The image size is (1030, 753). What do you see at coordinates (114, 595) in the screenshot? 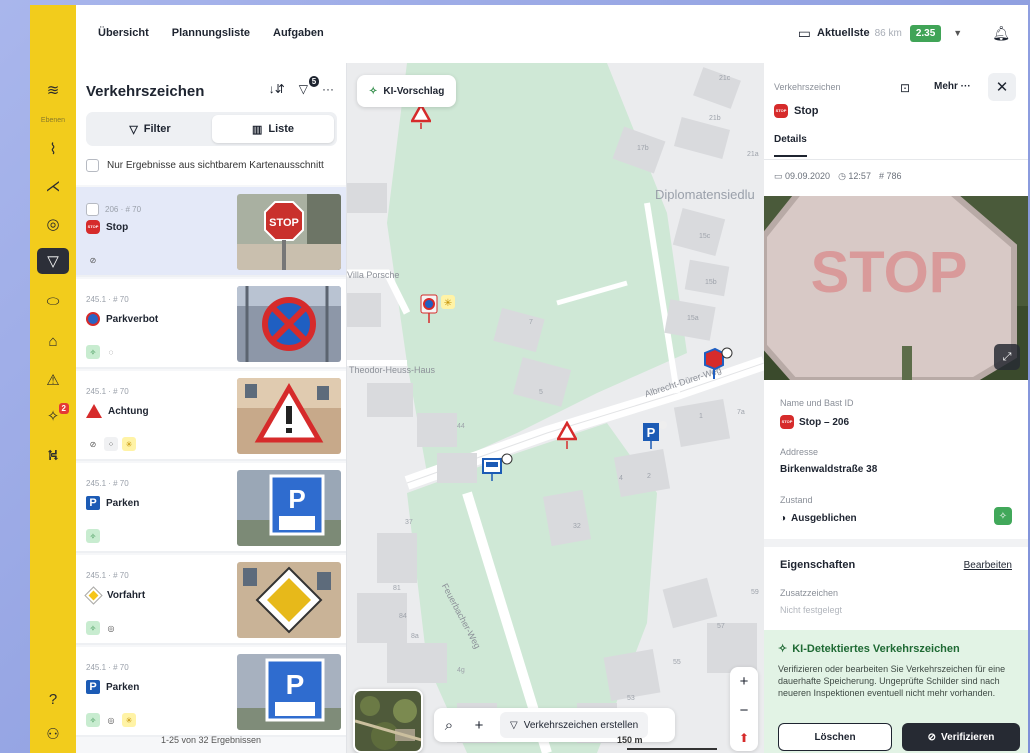
I see `item-name-row: Vorfahrt` at bounding box center [114, 595].